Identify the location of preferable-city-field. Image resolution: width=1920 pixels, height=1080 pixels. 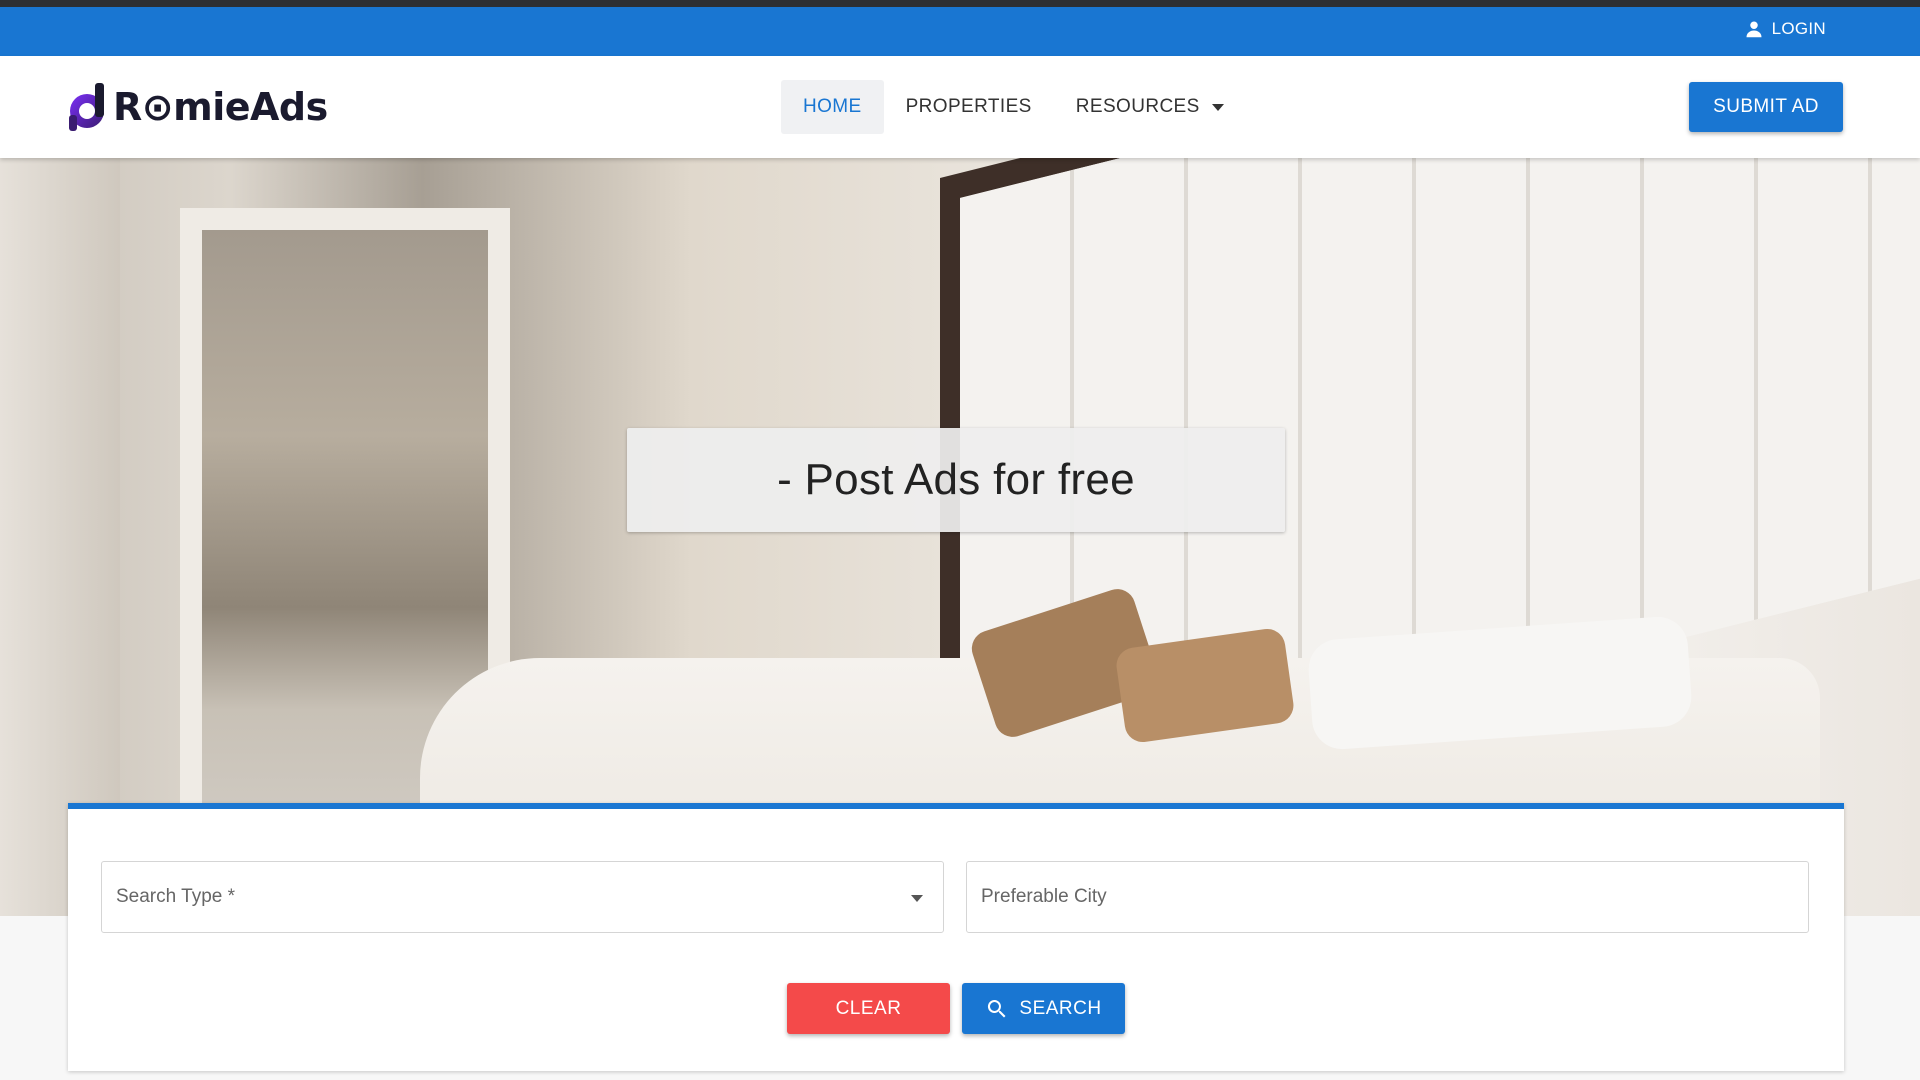
(1387, 897).